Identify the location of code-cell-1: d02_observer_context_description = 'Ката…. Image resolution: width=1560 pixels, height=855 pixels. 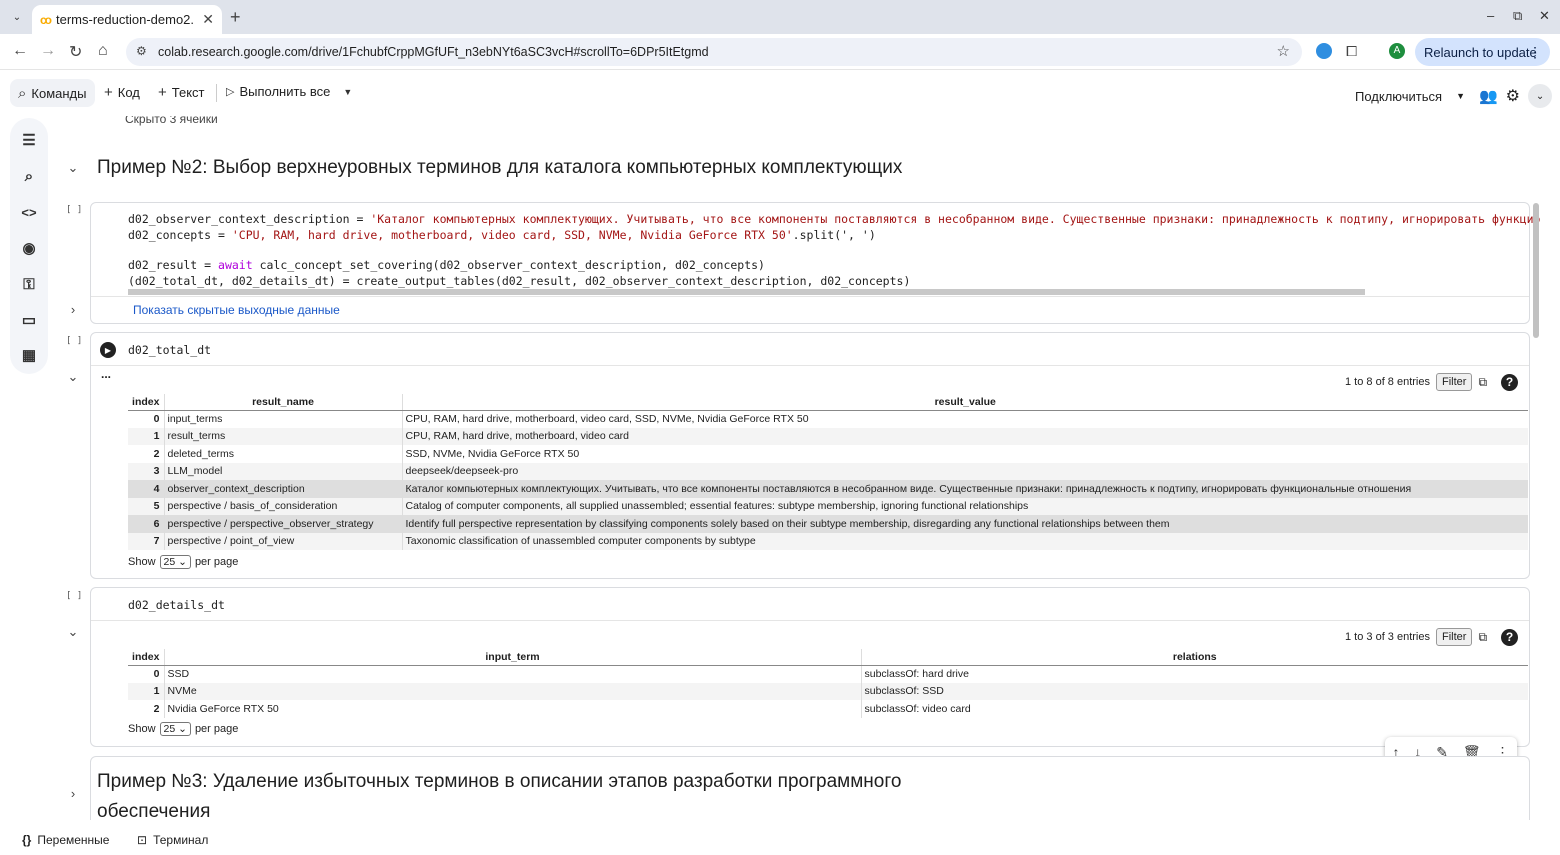
(815, 263).